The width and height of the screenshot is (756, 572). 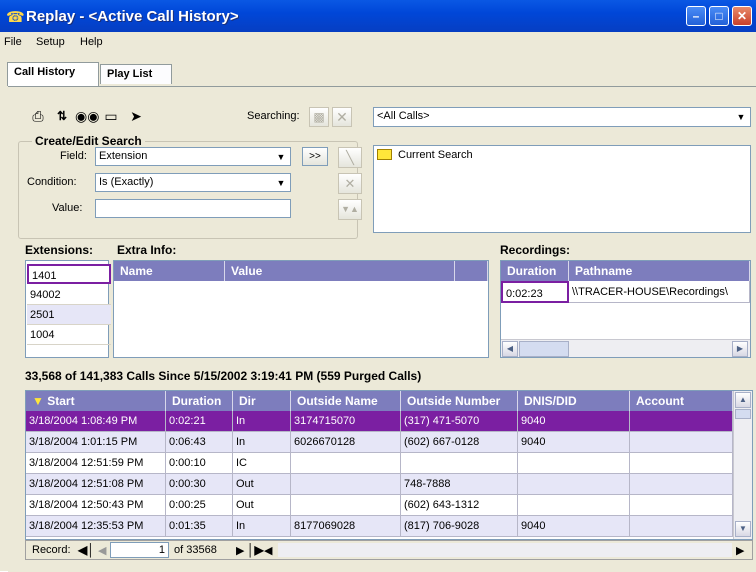 What do you see at coordinates (743, 529) in the screenshot?
I see `scroll-down-button: ▼` at bounding box center [743, 529].